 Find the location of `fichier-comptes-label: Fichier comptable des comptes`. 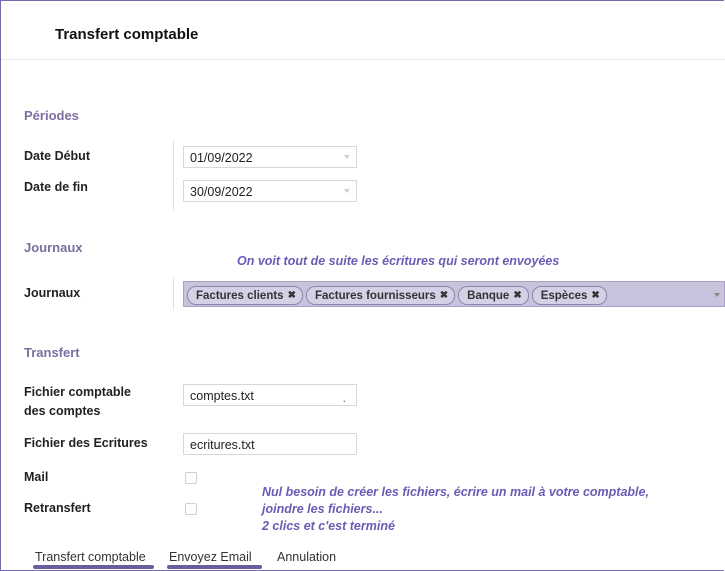

fichier-comptes-label: Fichier comptable des comptes is located at coordinates (77, 401).